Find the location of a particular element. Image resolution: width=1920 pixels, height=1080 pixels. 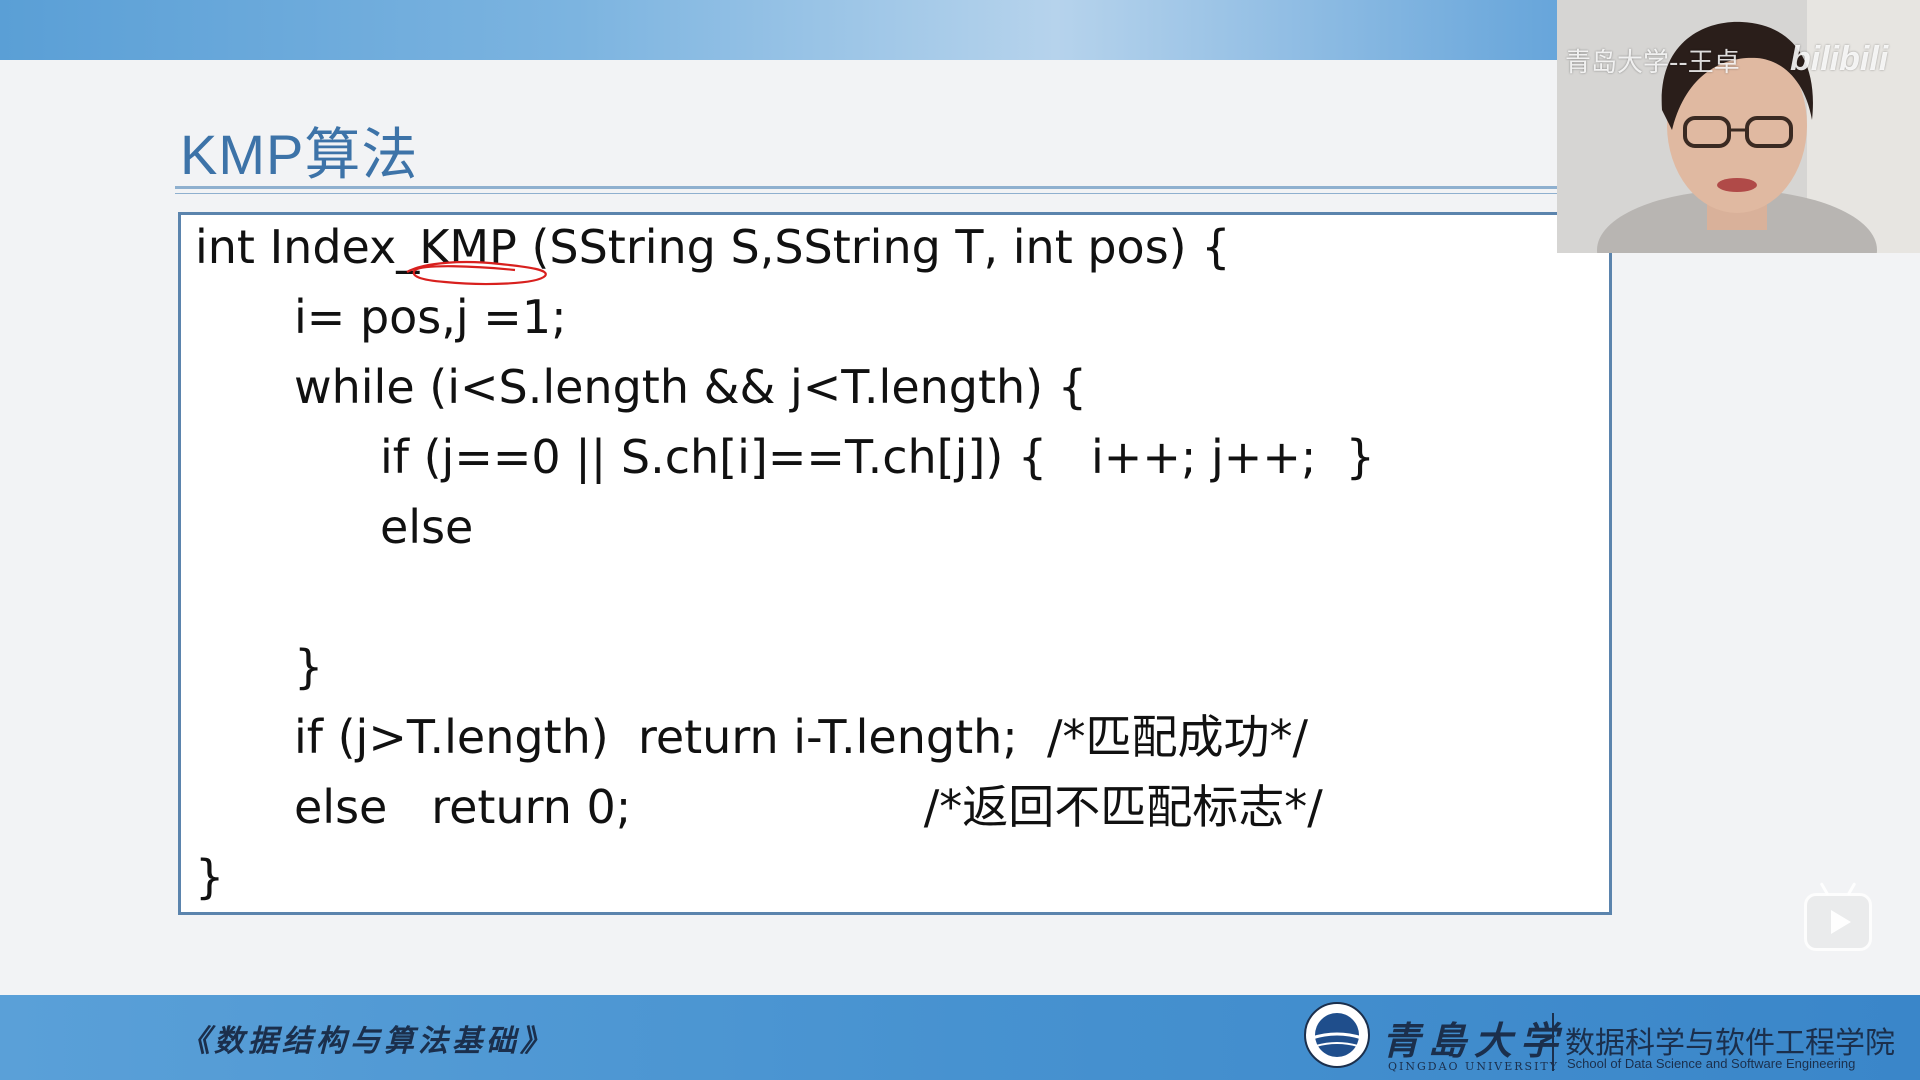

annotation-squiggle is located at coordinates (476, 273).